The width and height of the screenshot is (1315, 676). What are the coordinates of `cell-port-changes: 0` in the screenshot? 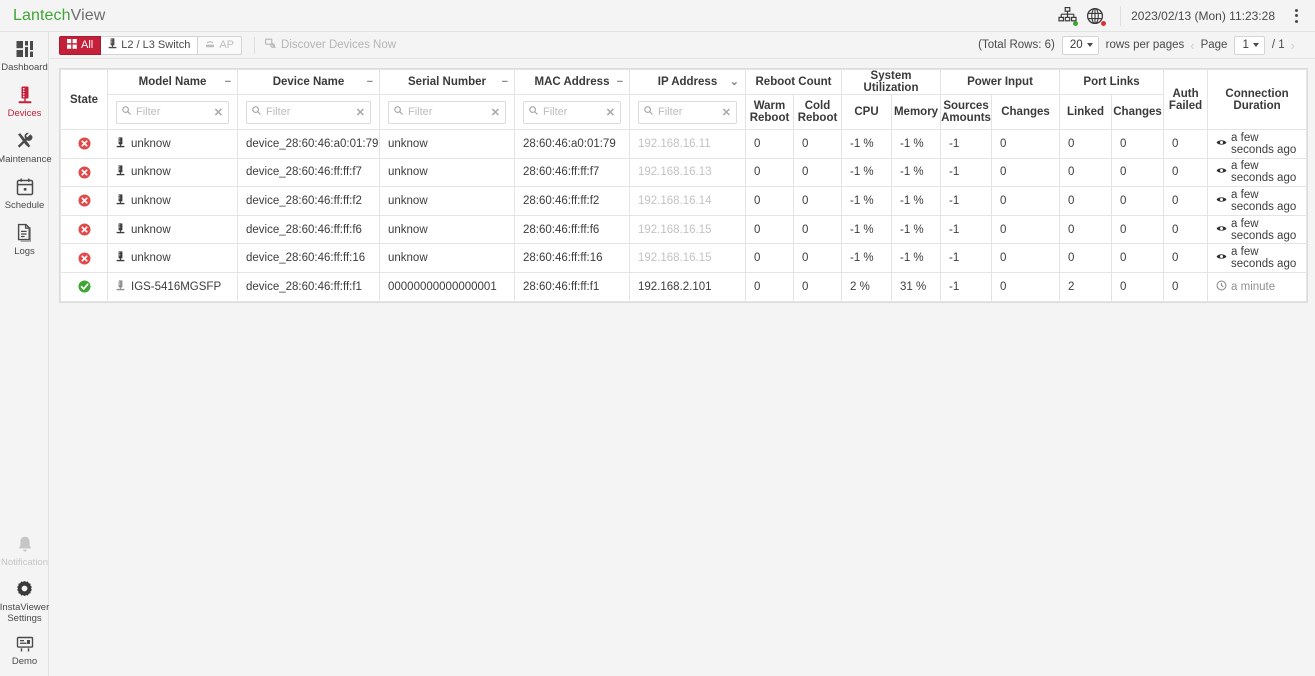 It's located at (1138, 201).